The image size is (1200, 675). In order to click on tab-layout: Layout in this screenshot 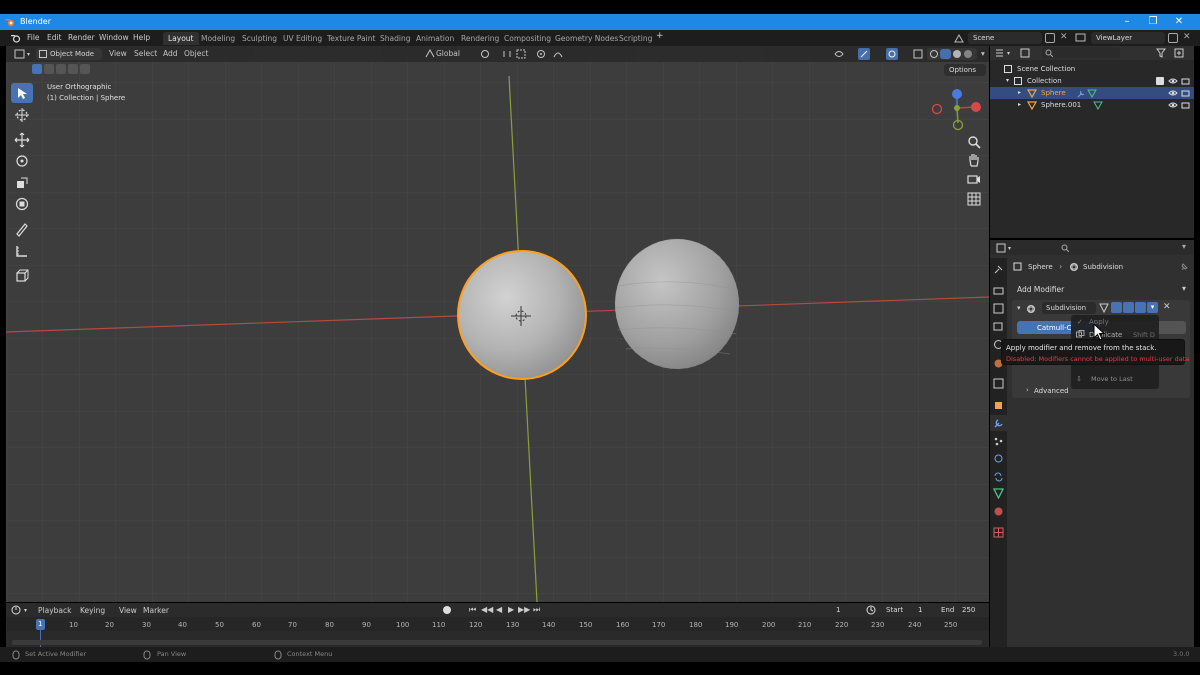, I will do `click(181, 38)`.